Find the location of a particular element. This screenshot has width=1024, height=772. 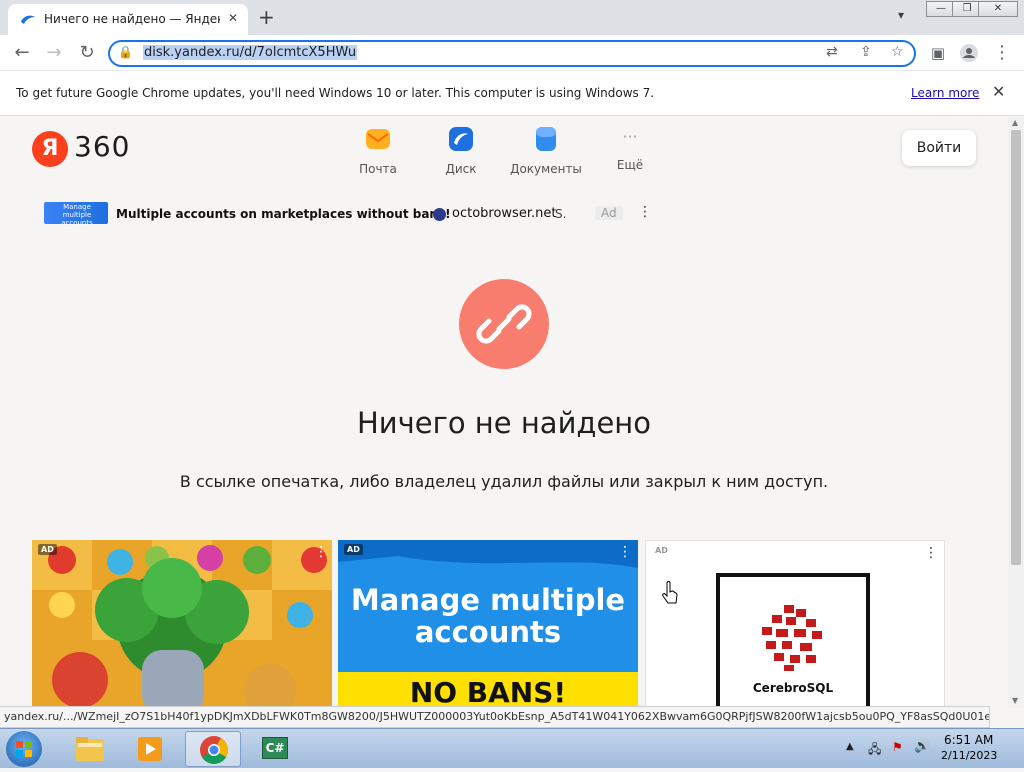

reload-icon: ↻ is located at coordinates (87, 53).